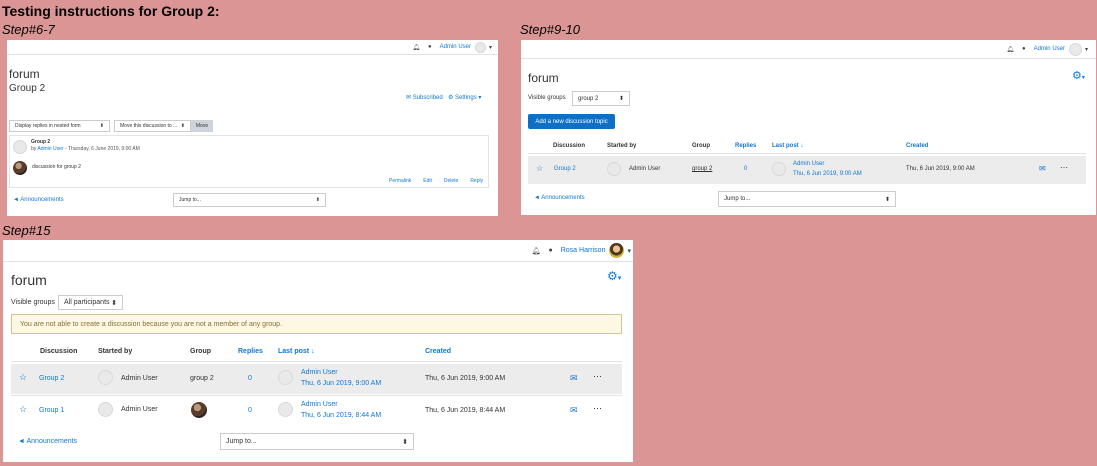 The width and height of the screenshot is (1097, 466). What do you see at coordinates (476, 181) in the screenshot?
I see `reply-link: Reply` at bounding box center [476, 181].